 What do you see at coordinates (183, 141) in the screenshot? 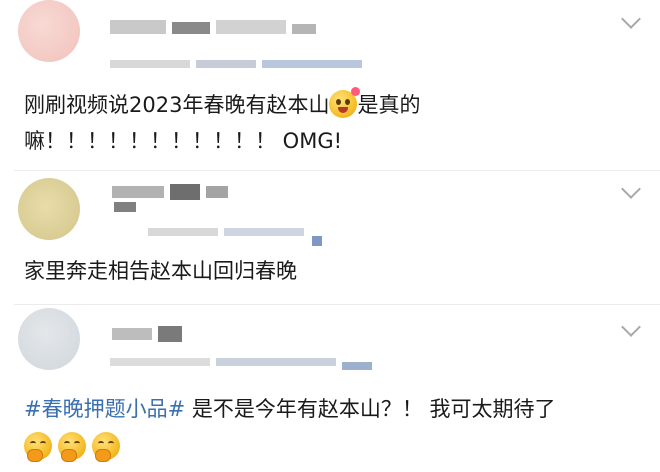
I see `comment-body-line2: 嘛！！！！！！！！！！！ OMG!` at bounding box center [183, 141].